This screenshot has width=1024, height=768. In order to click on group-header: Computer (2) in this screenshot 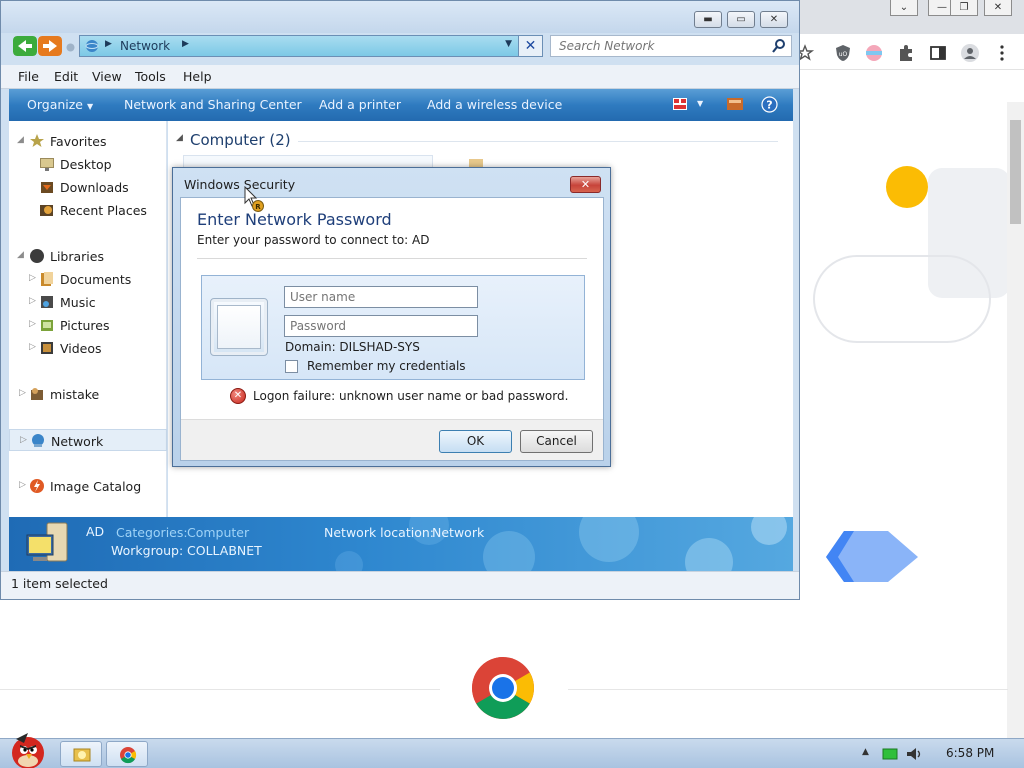, I will do `click(240, 140)`.